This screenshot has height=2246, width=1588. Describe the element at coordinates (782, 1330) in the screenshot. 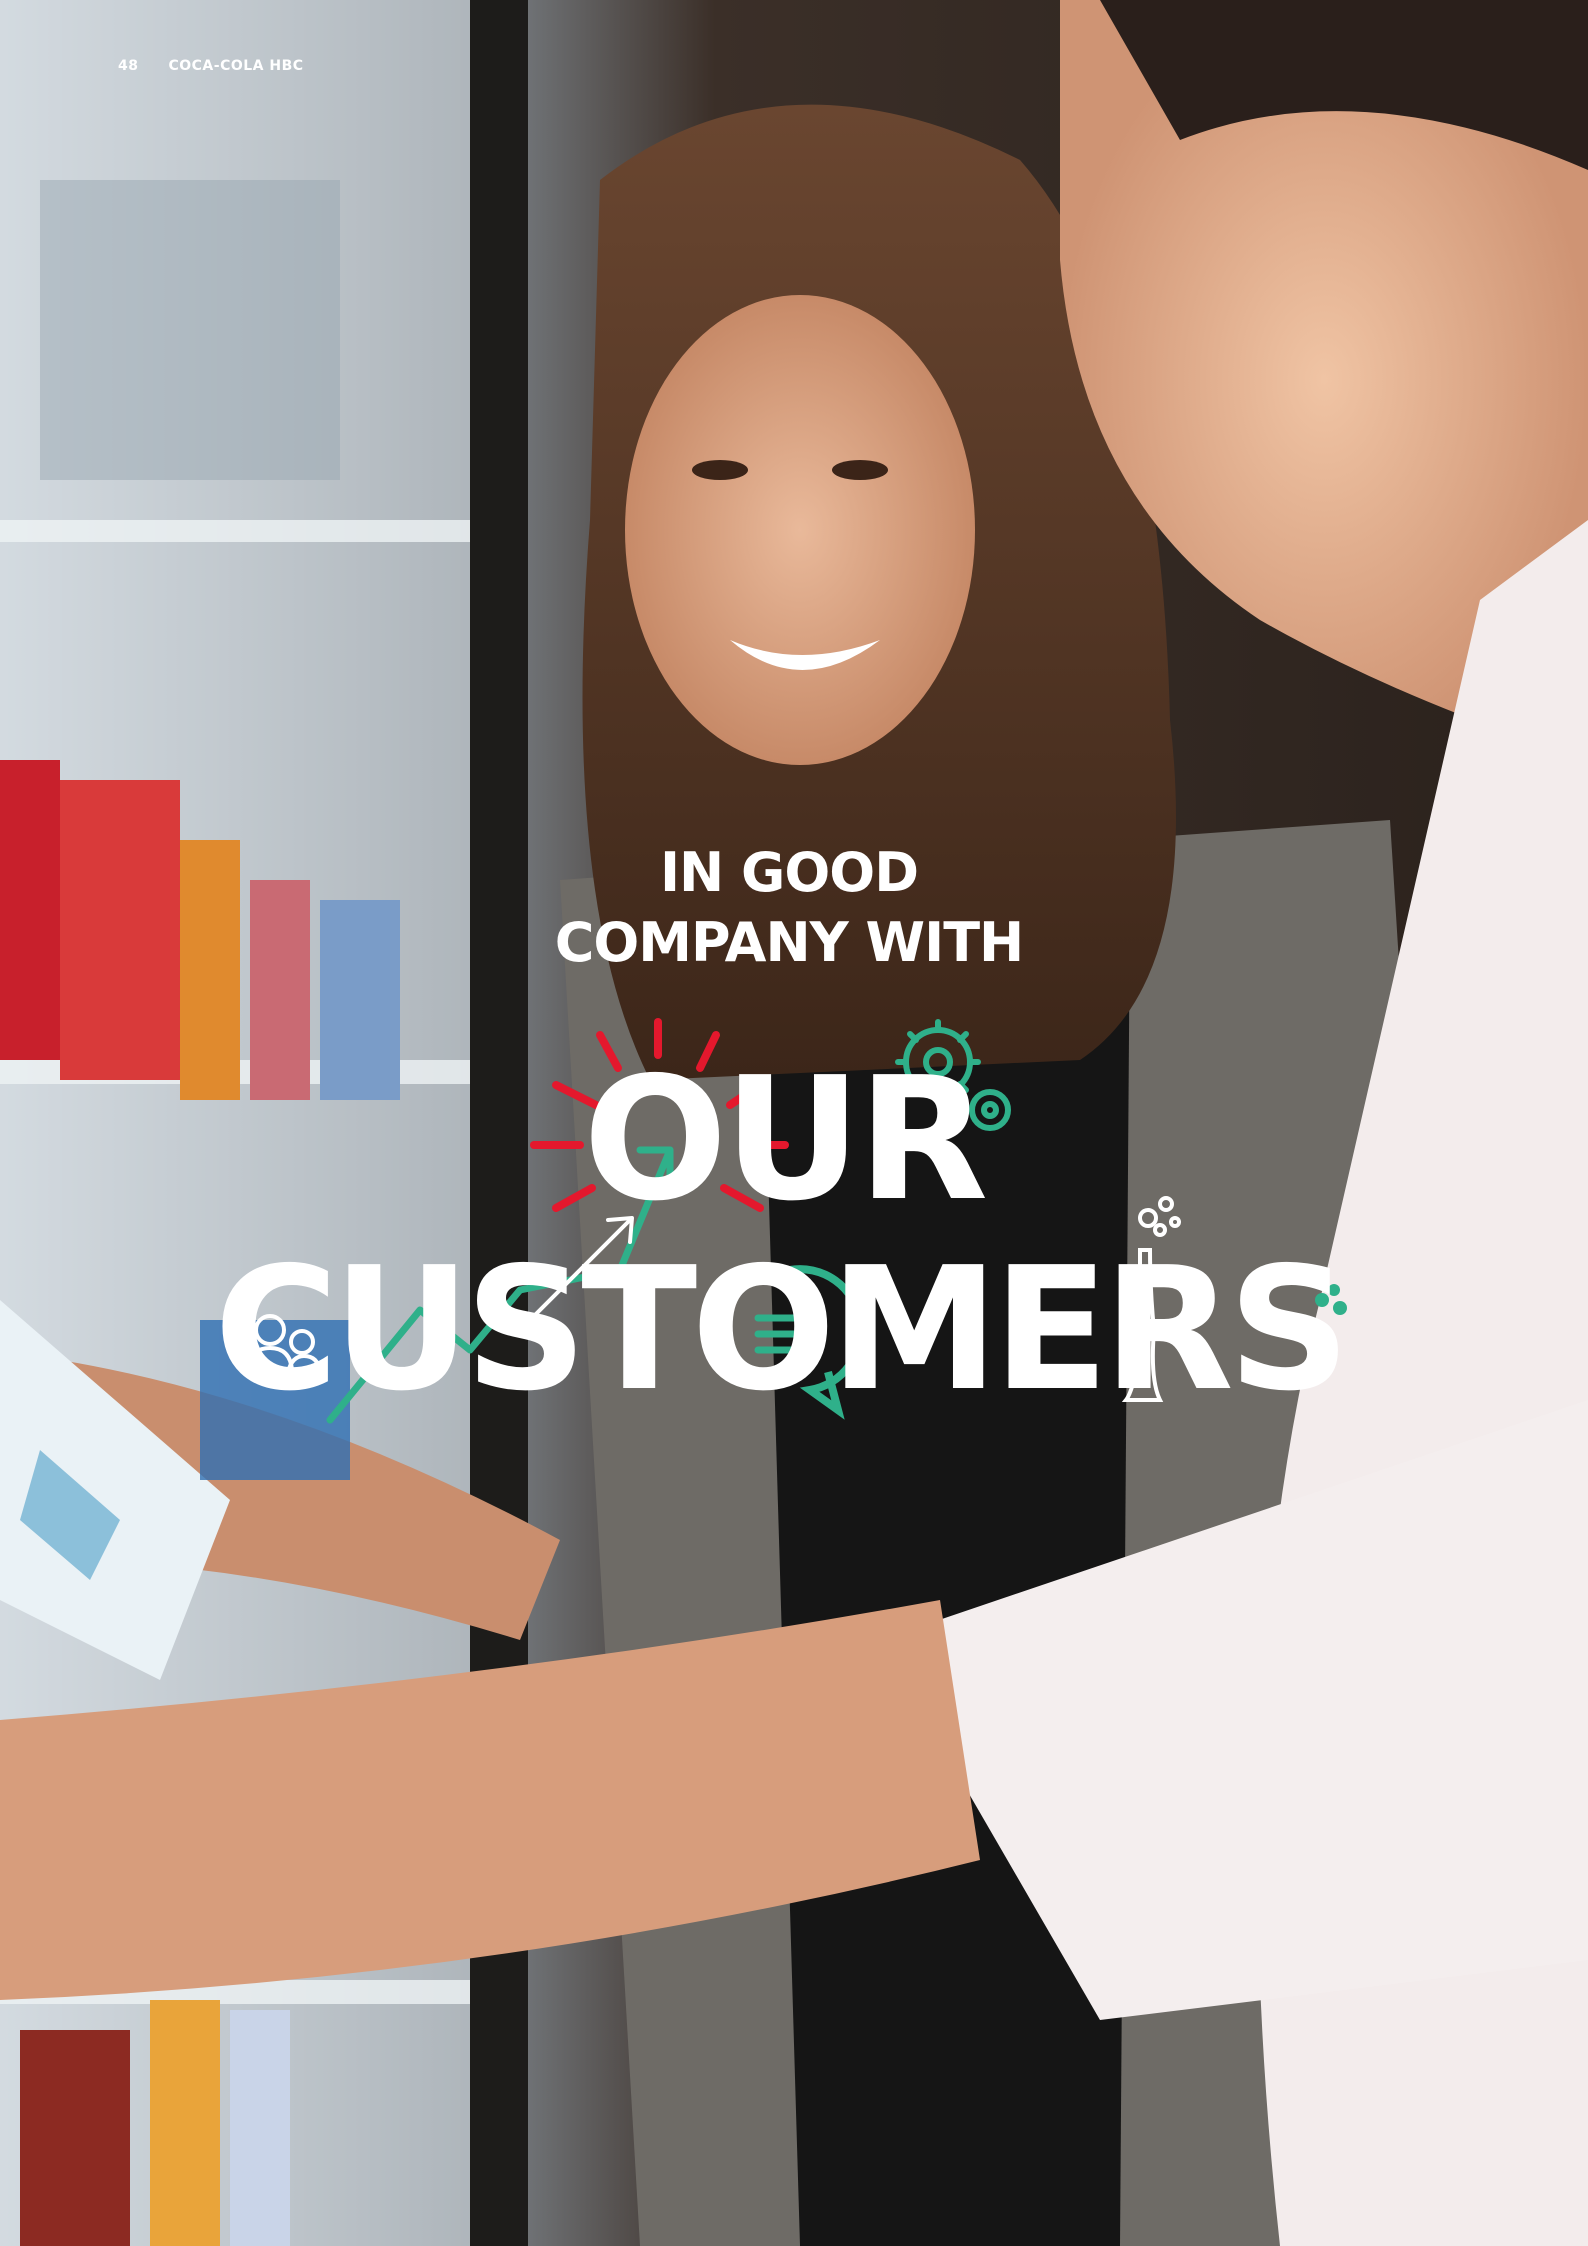

I see `headline-word-customers: CUSTOMERS` at that location.